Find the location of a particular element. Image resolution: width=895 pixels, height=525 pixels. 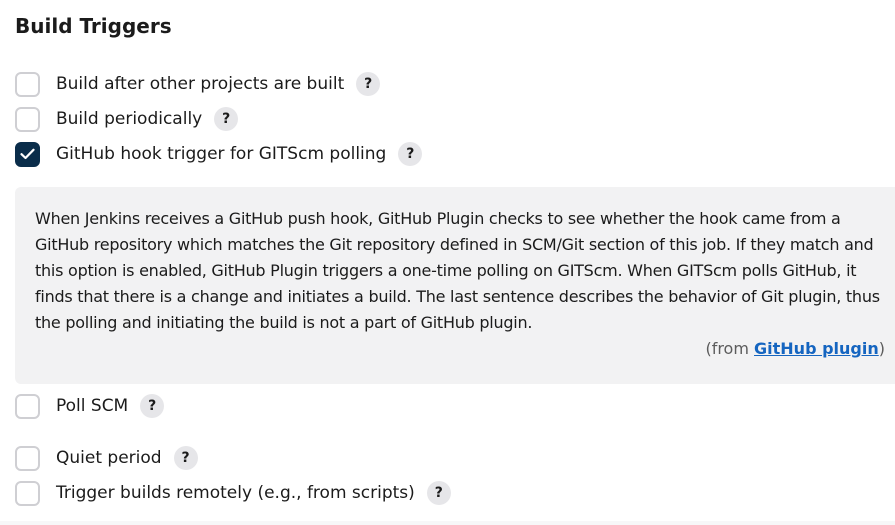

trigger-quiet-period: Quiet period ? is located at coordinates (106, 458).